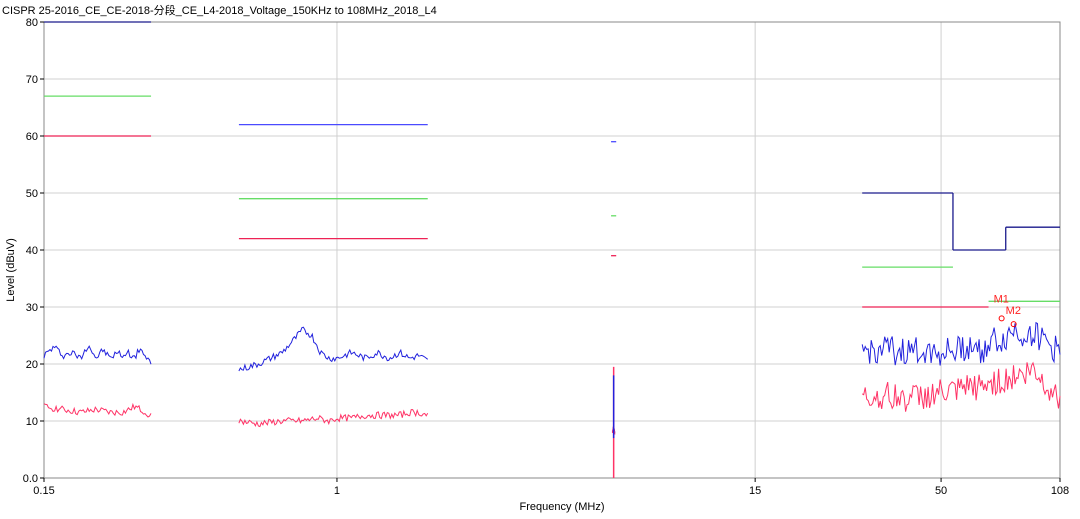  What do you see at coordinates (43, 491) in the screenshot?
I see `x-tick-label: 0.15` at bounding box center [43, 491].